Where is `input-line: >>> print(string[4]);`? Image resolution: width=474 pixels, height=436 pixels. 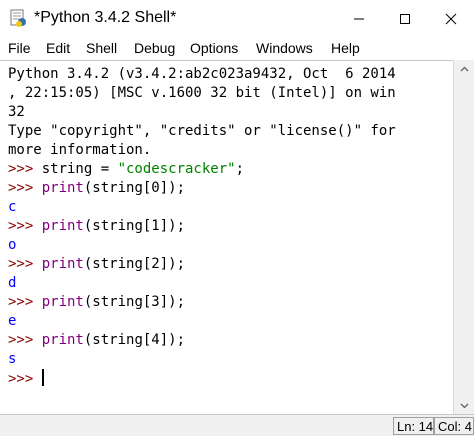
input-line: >>> print(string[4]); is located at coordinates (96, 340).